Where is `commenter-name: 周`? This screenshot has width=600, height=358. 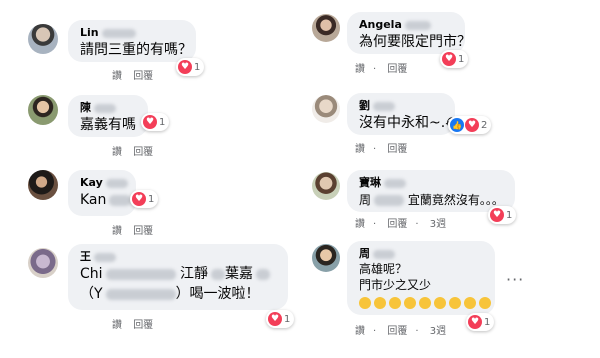 commenter-name: 周 is located at coordinates (421, 254).